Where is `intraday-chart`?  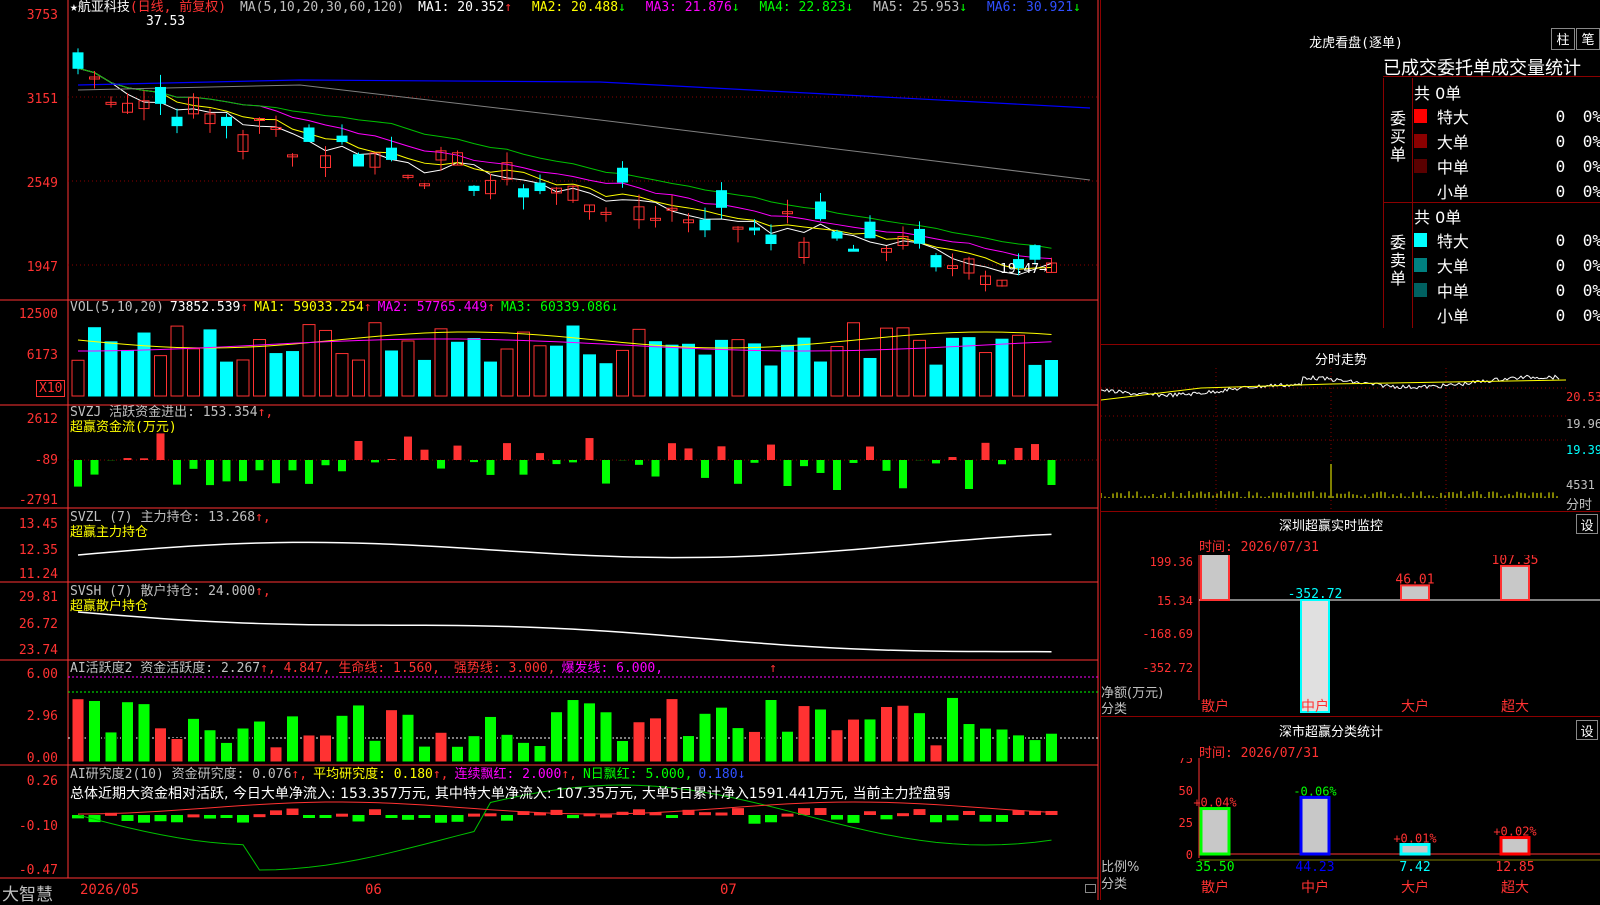
intraday-chart is located at coordinates (1336, 439).